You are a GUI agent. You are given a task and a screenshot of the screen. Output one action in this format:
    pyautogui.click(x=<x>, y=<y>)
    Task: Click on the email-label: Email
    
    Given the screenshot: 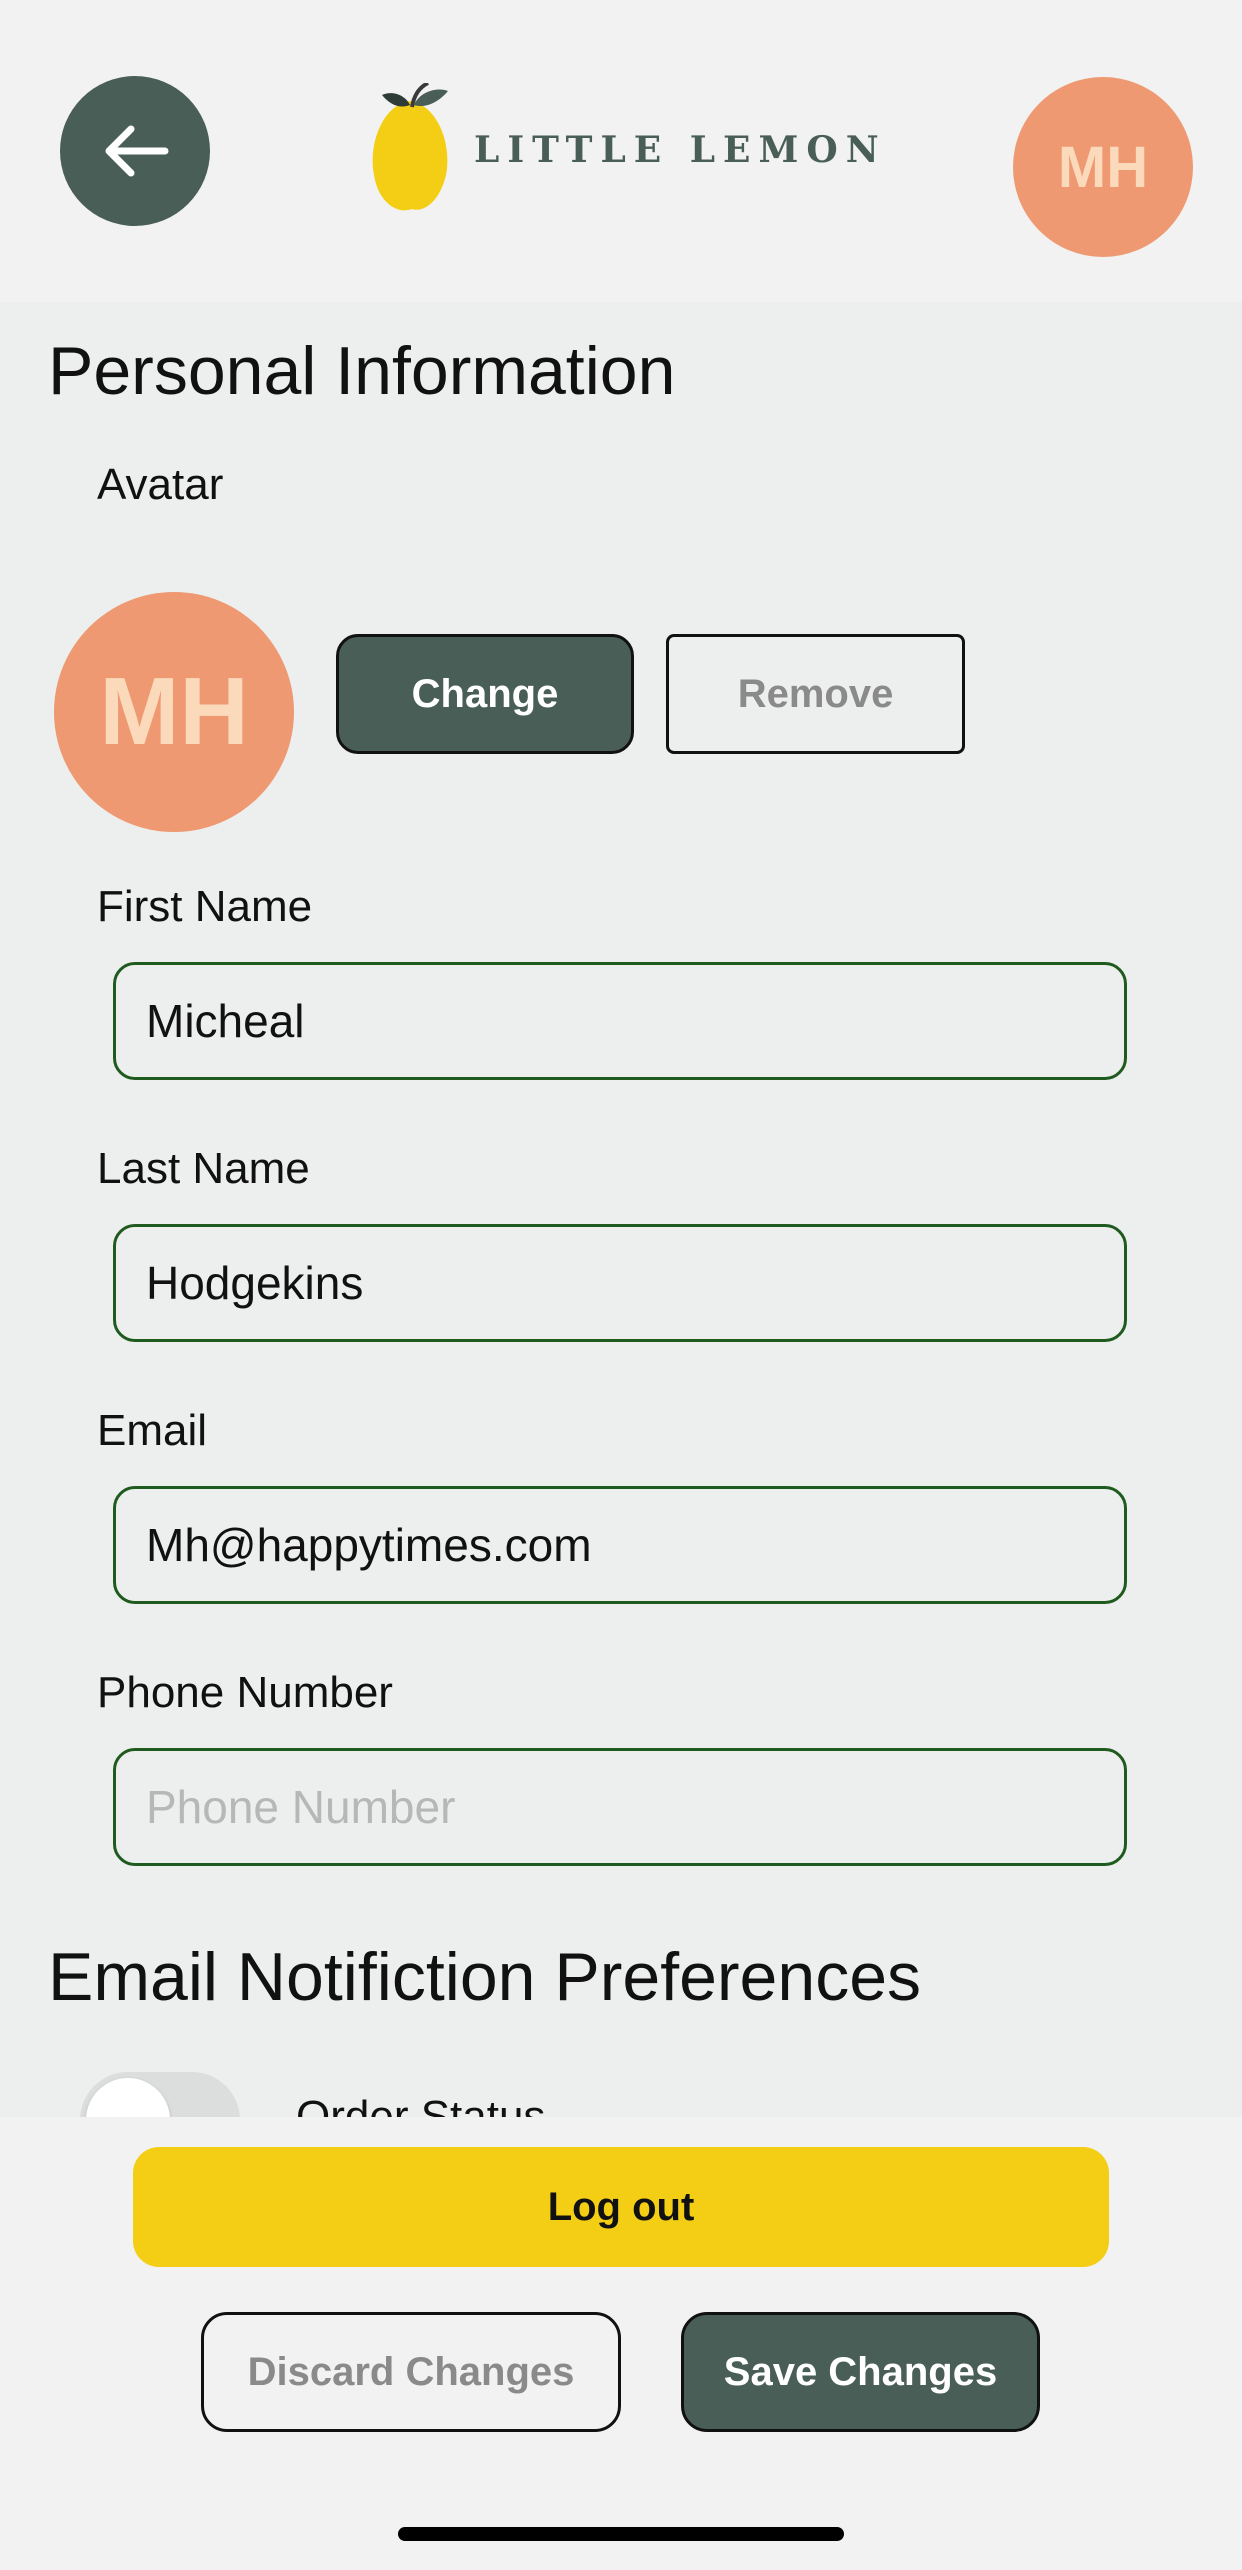 What is the action you would take?
    pyautogui.click(x=152, y=1430)
    